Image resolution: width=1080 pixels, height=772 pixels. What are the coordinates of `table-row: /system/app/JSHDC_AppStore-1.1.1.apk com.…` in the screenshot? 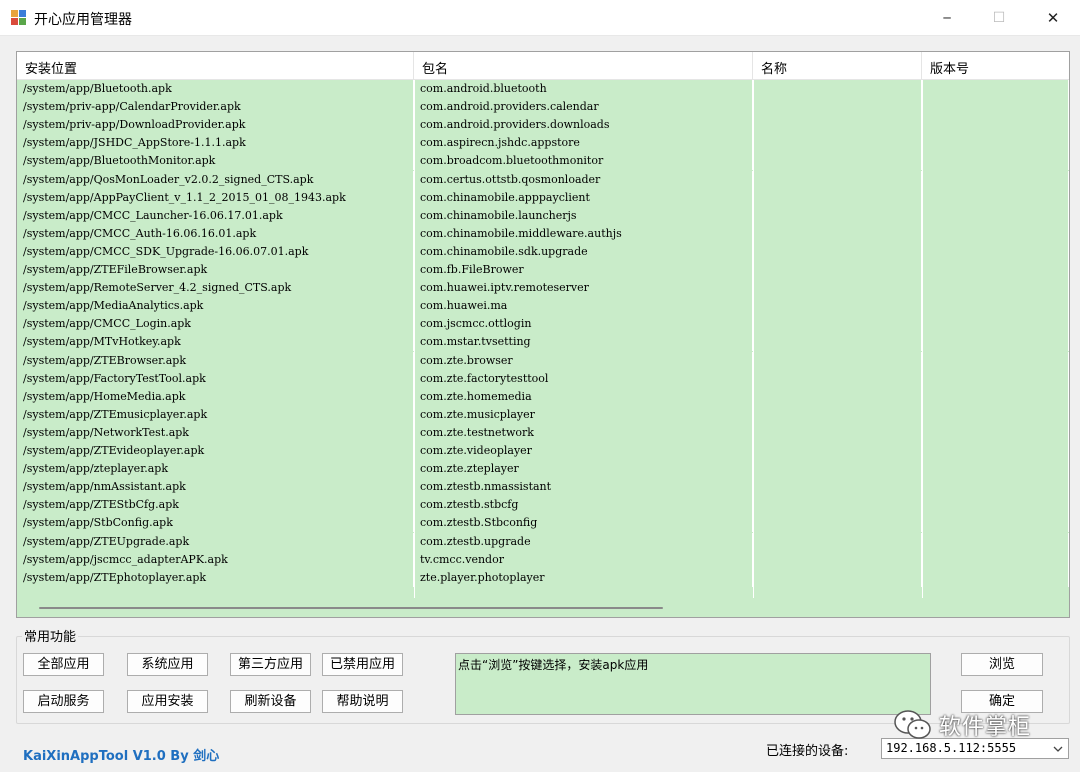 It's located at (543, 143).